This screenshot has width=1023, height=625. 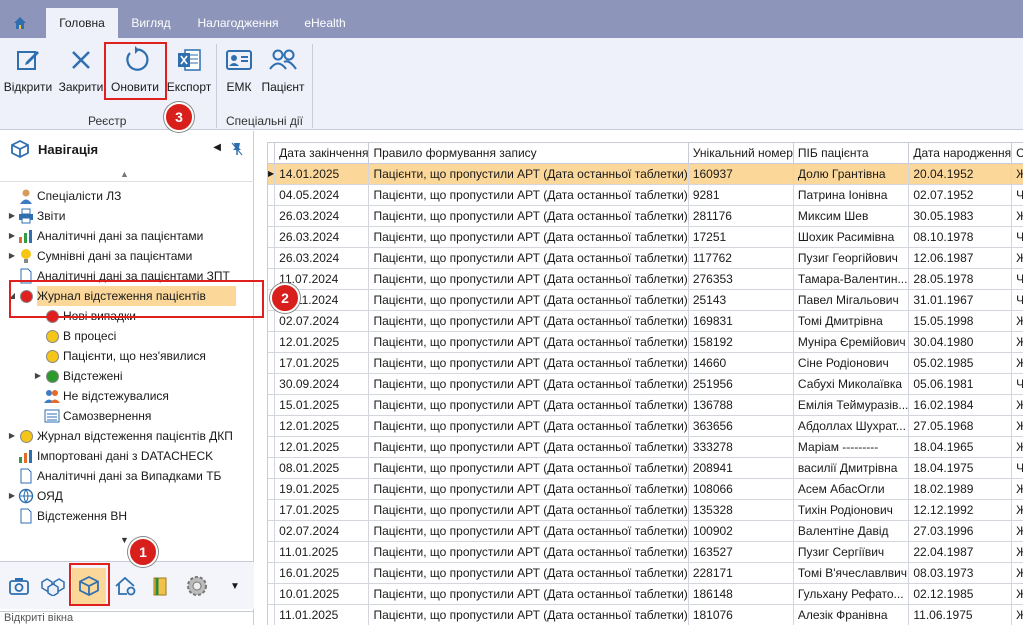 What do you see at coordinates (741, 174) in the screenshot?
I see `table-cell: 160937` at bounding box center [741, 174].